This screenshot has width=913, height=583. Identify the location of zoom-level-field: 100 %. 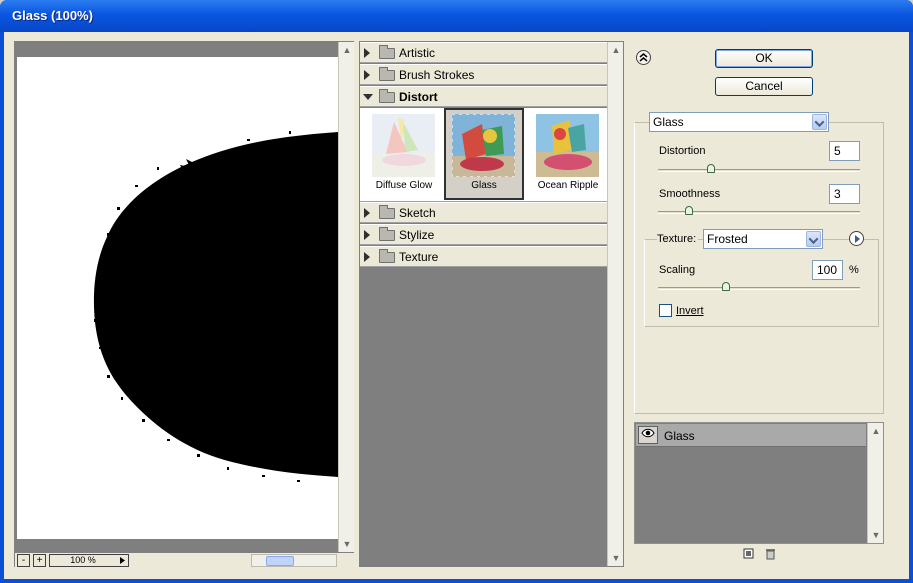
(83, 560).